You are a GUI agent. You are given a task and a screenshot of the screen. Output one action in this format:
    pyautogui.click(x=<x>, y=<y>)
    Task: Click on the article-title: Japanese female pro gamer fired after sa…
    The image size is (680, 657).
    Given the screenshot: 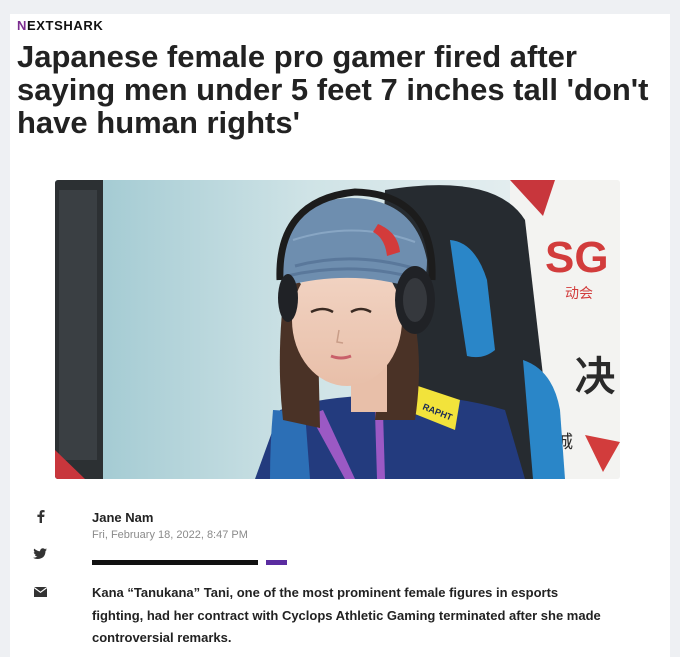 What is the action you would take?
    pyautogui.click(x=333, y=89)
    